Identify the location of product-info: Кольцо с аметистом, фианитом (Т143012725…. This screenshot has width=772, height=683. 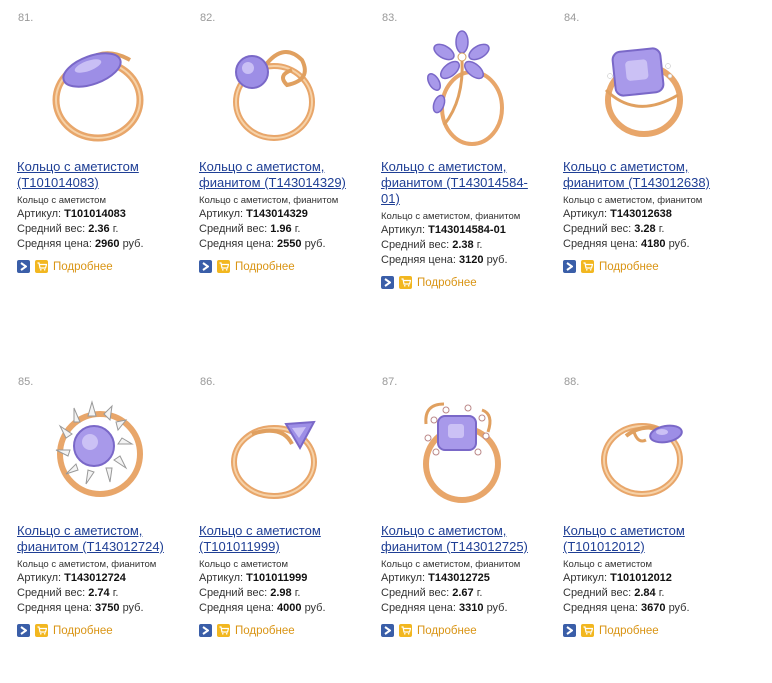
(461, 580).